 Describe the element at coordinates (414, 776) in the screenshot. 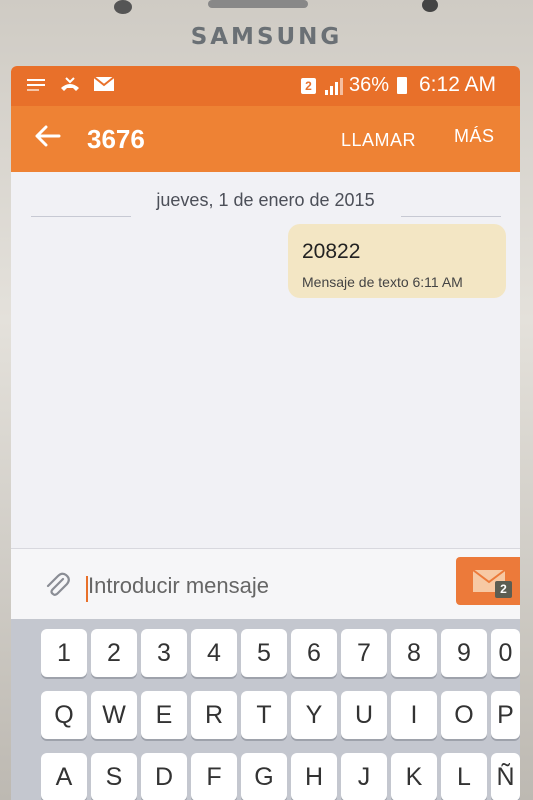

I see `key-k: K` at that location.